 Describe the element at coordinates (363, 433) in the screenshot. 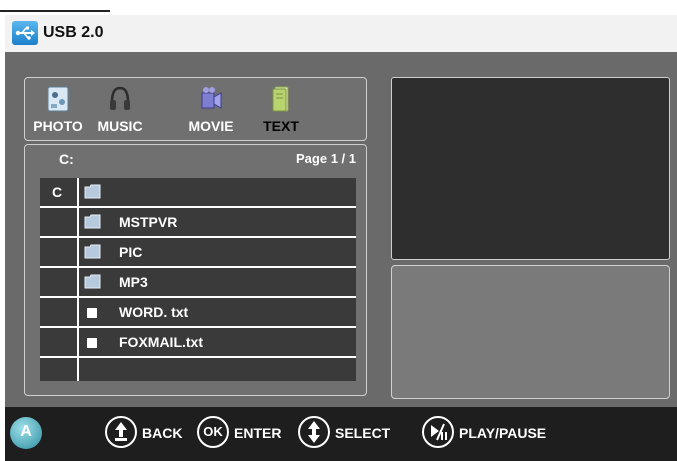

I see `select-hint: SELECT` at that location.